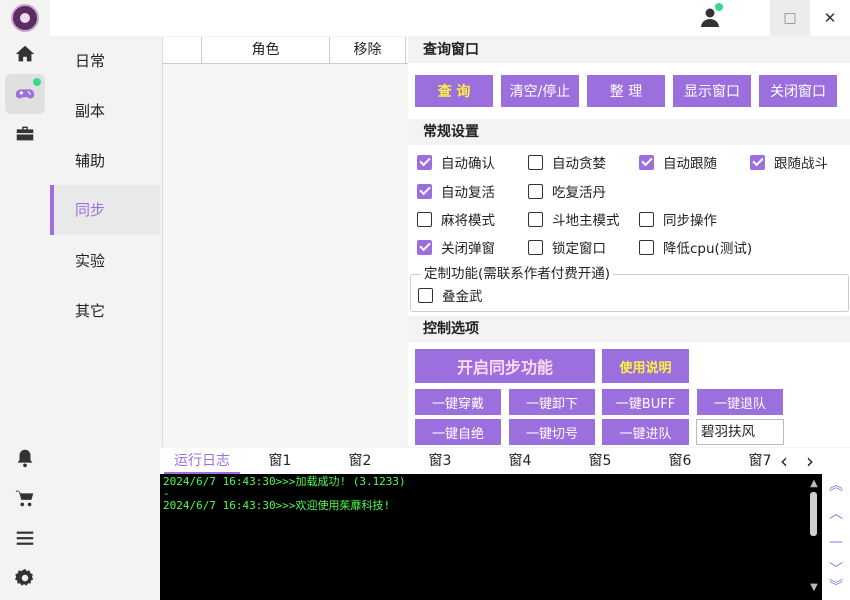 The width and height of the screenshot is (850, 600). Describe the element at coordinates (105, 210) in the screenshot. I see `nav-item-sync: 同步` at that location.